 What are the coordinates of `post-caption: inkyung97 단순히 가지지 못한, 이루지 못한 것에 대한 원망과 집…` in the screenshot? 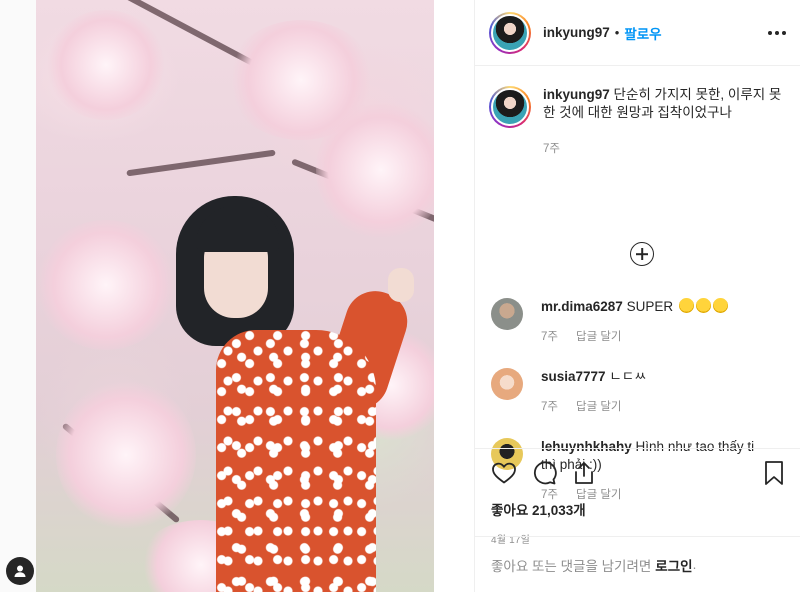 It's located at (637, 122).